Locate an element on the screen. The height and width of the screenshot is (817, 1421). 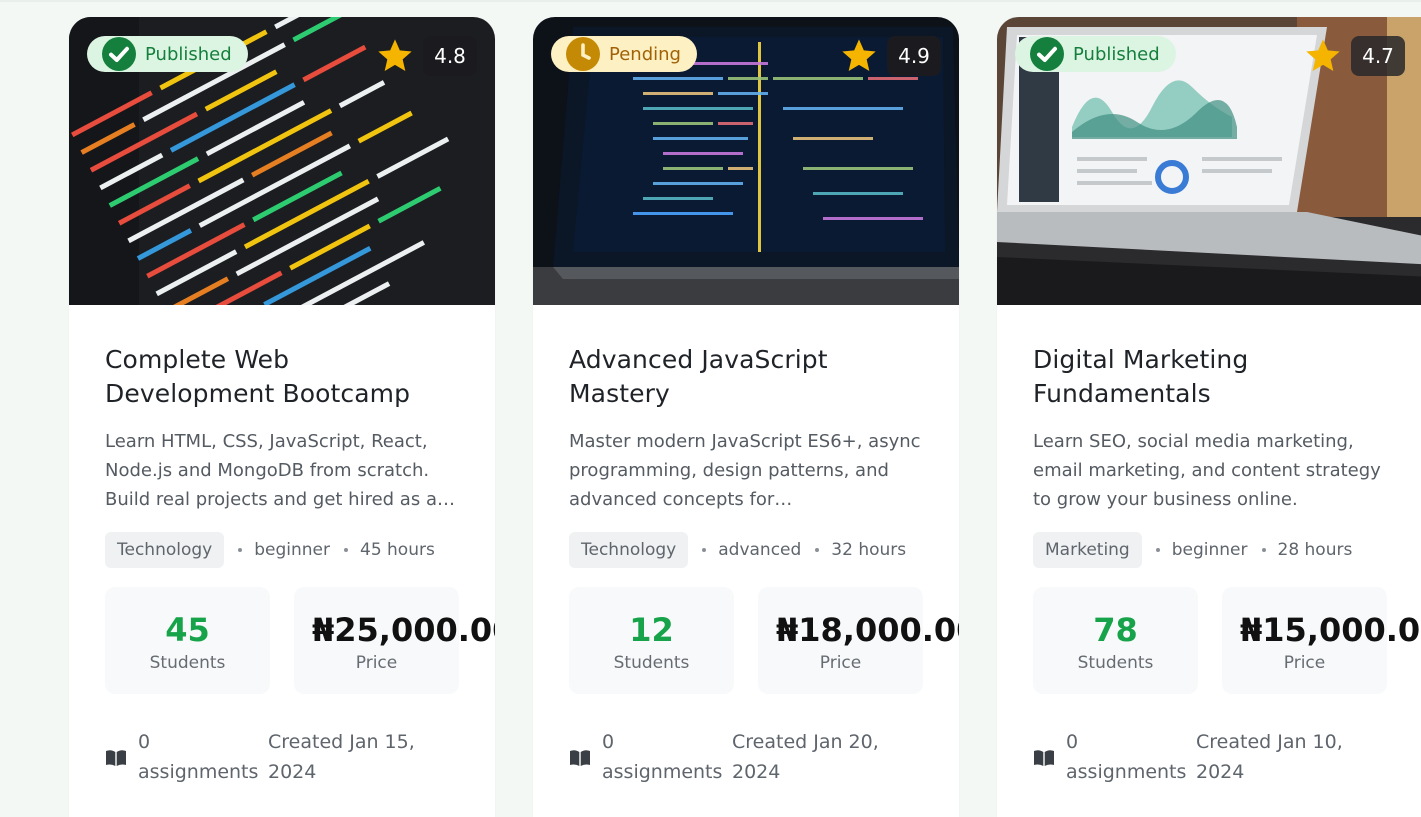
rating: 4.8 is located at coordinates (426, 56).